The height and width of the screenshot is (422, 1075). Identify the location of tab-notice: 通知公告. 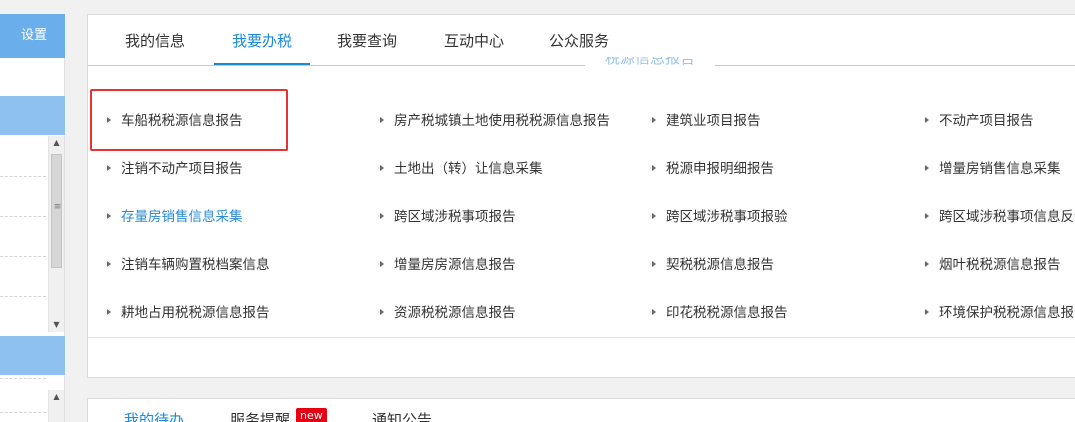
(402, 415).